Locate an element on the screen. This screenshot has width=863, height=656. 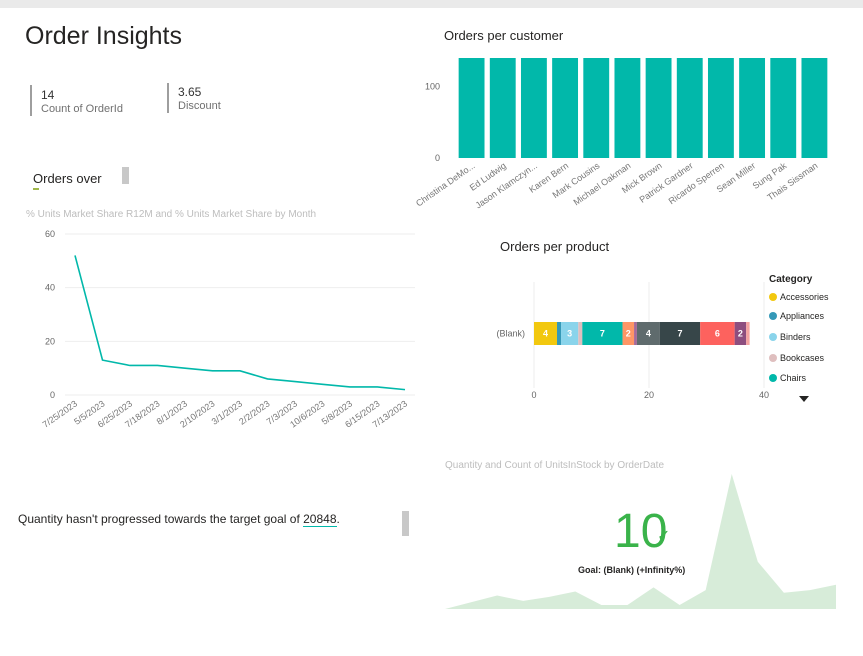
y-tick-label: 40 is located at coordinates (50, 288).